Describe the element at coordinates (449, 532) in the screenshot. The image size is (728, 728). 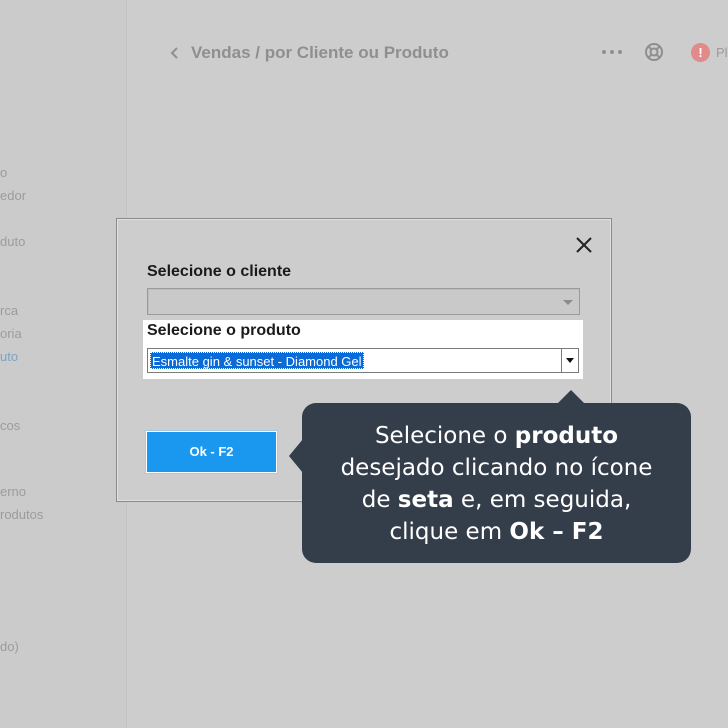
I see `tooltip-text: clique em` at that location.